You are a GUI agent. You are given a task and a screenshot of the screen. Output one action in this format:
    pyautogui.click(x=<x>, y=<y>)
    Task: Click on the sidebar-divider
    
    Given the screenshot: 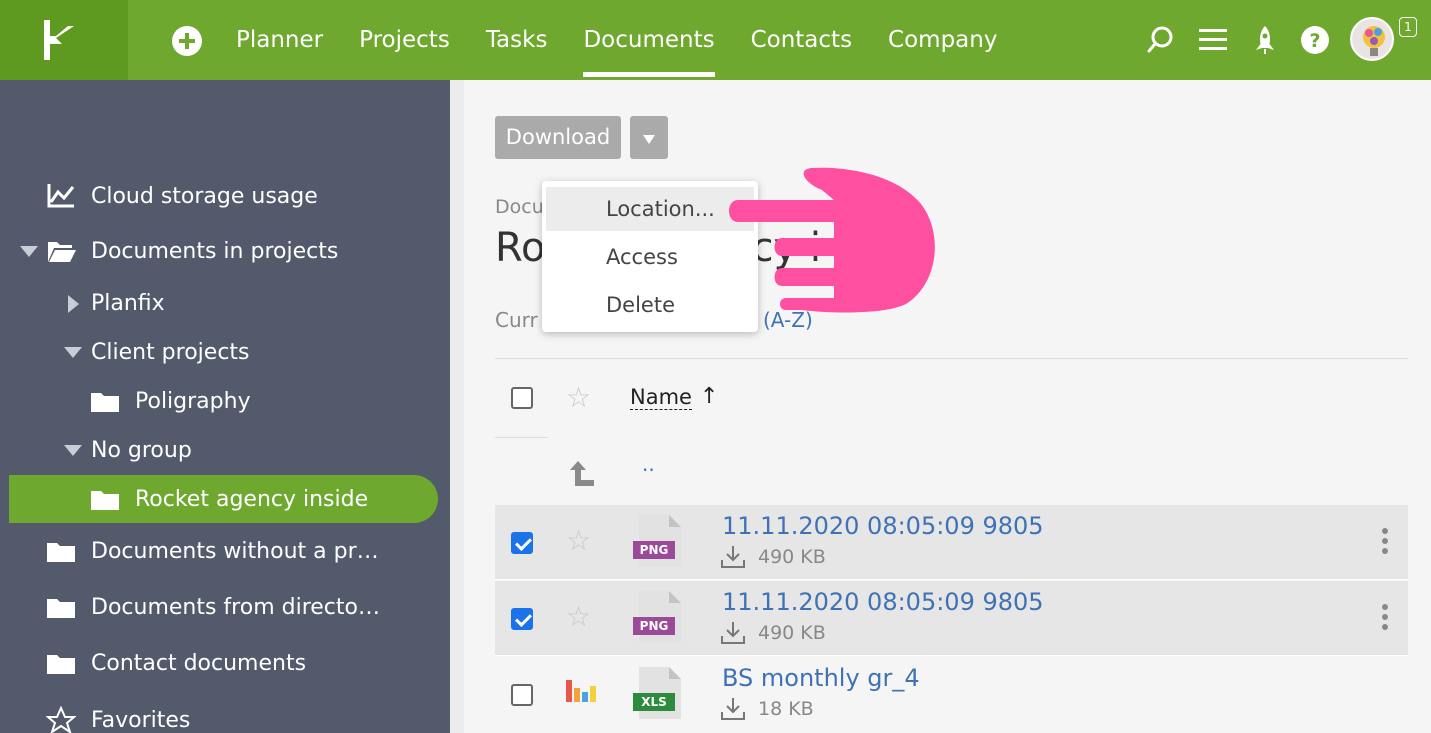 What is the action you would take?
    pyautogui.click(x=457, y=406)
    